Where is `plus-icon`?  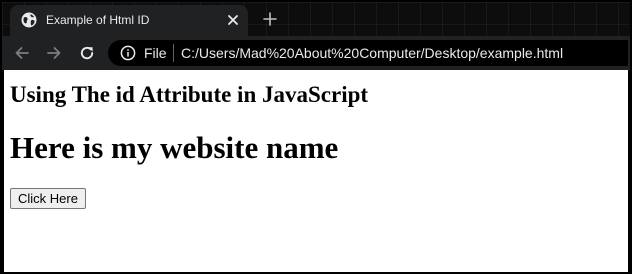
plus-icon is located at coordinates (270, 19).